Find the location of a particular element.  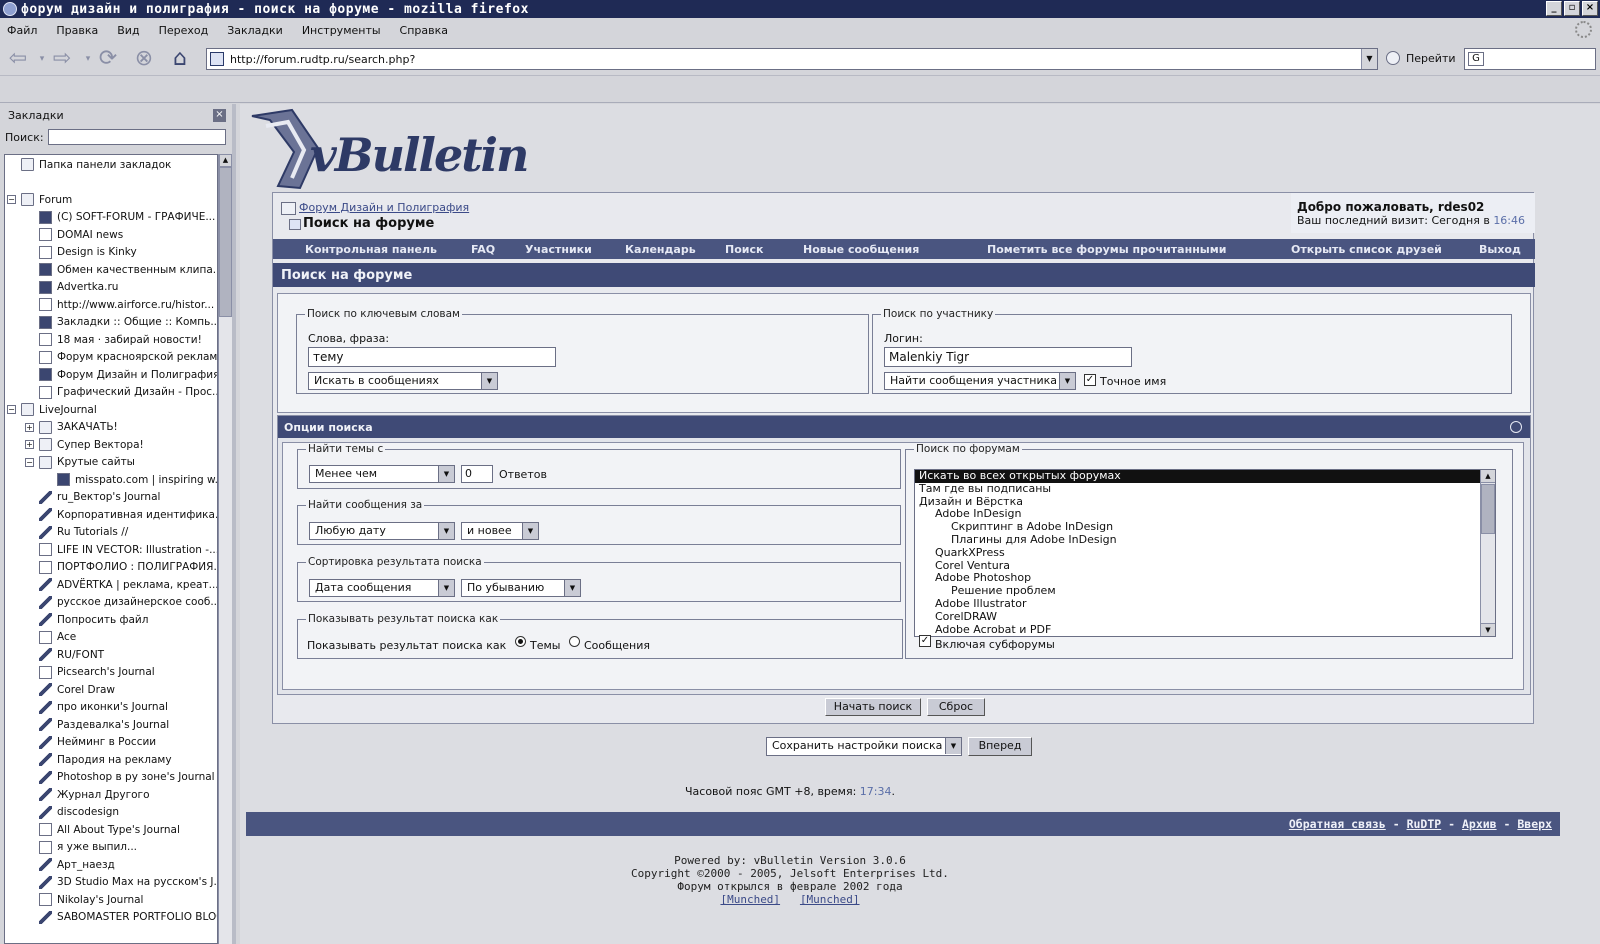

sort-order-select: По убыванию is located at coordinates (521, 588).